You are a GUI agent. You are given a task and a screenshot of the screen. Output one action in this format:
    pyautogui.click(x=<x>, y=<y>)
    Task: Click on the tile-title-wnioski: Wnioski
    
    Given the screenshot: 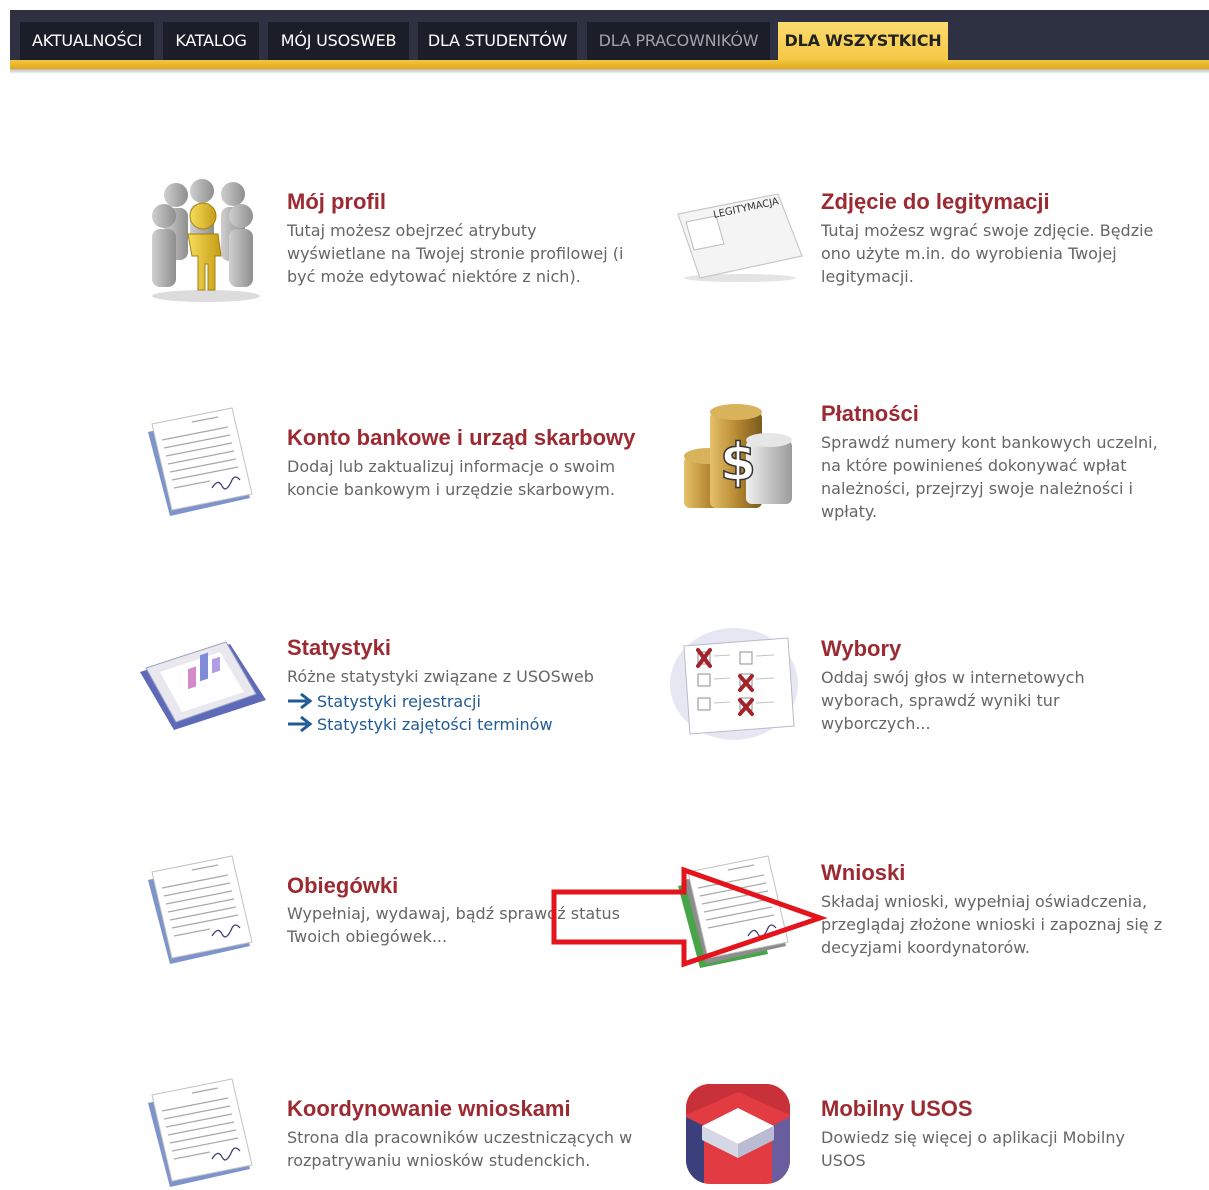 What is the action you would take?
    pyautogui.click(x=863, y=873)
    